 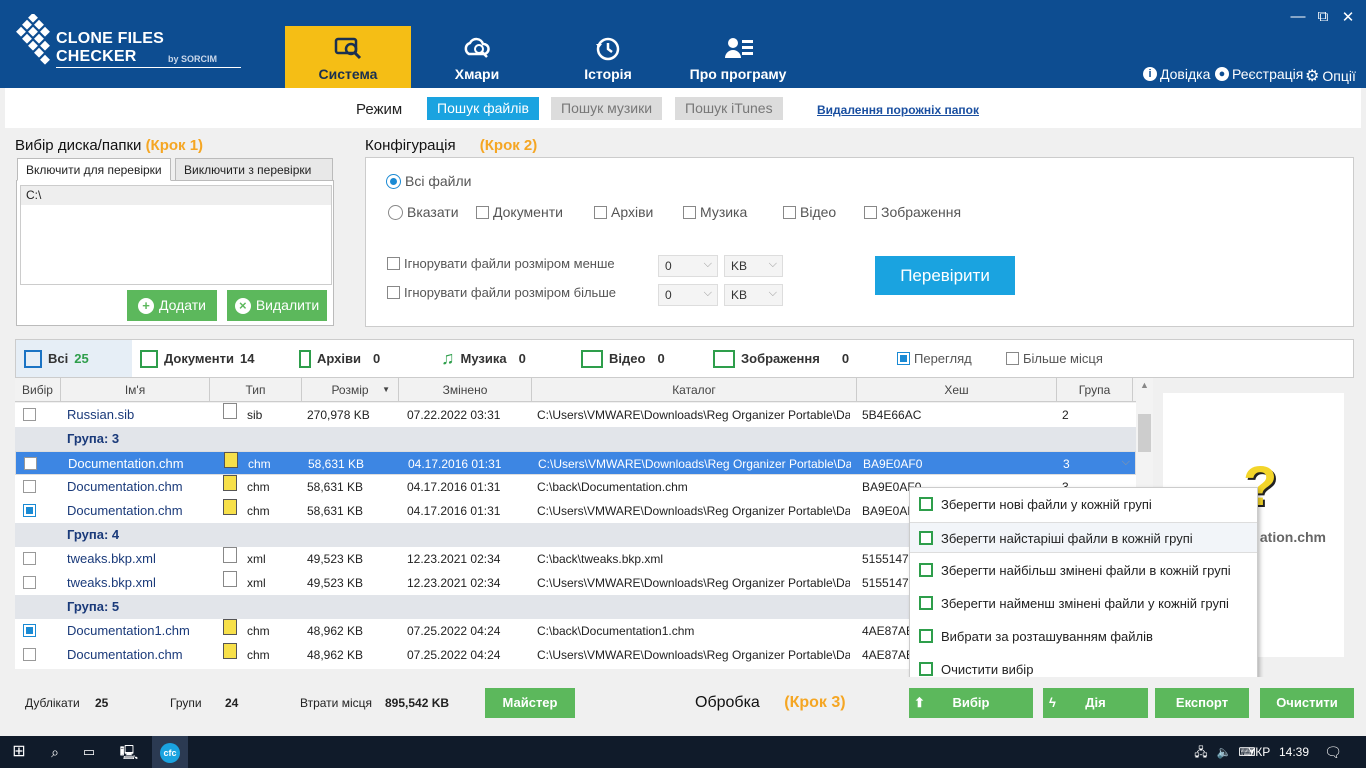 I want to click on video-checkbox: Відео, so click(x=809, y=212).